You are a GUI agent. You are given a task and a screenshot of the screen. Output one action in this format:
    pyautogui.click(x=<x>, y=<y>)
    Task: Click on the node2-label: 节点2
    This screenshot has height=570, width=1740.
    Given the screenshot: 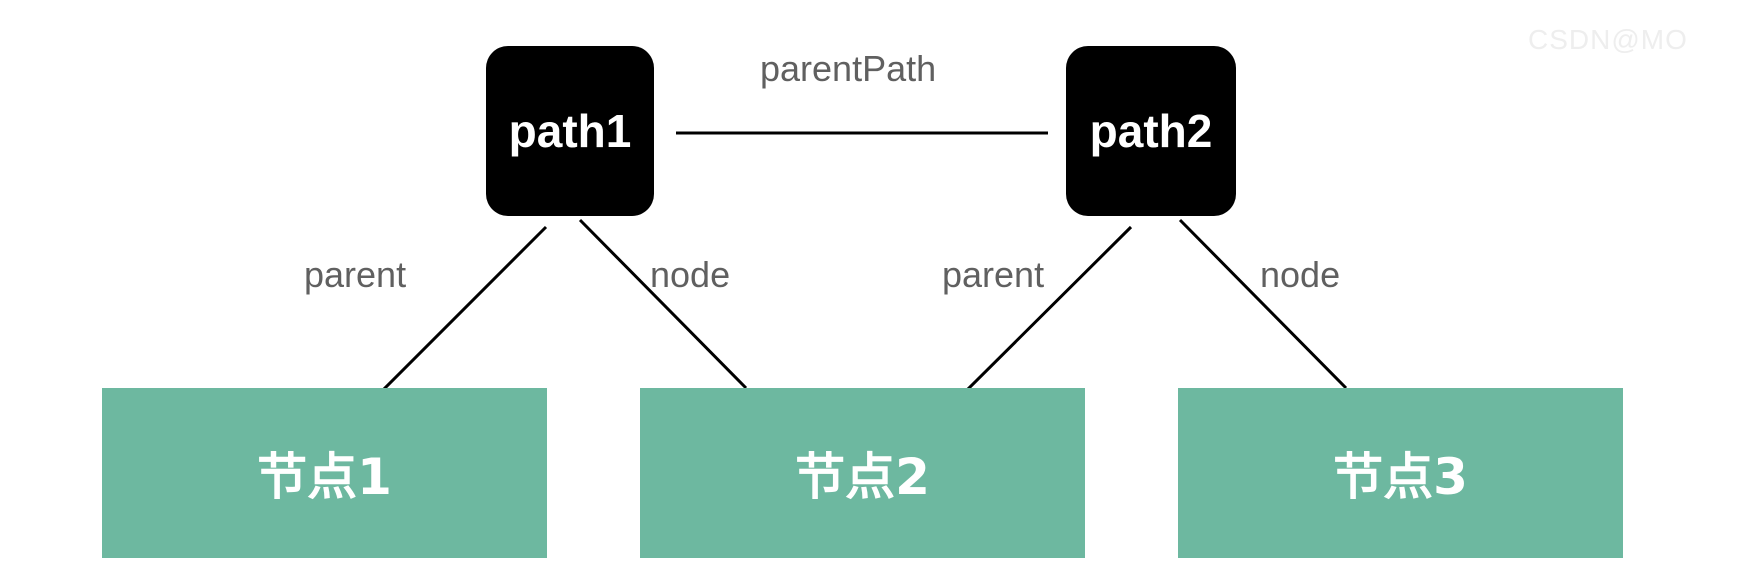 What is the action you would take?
    pyautogui.click(x=862, y=477)
    